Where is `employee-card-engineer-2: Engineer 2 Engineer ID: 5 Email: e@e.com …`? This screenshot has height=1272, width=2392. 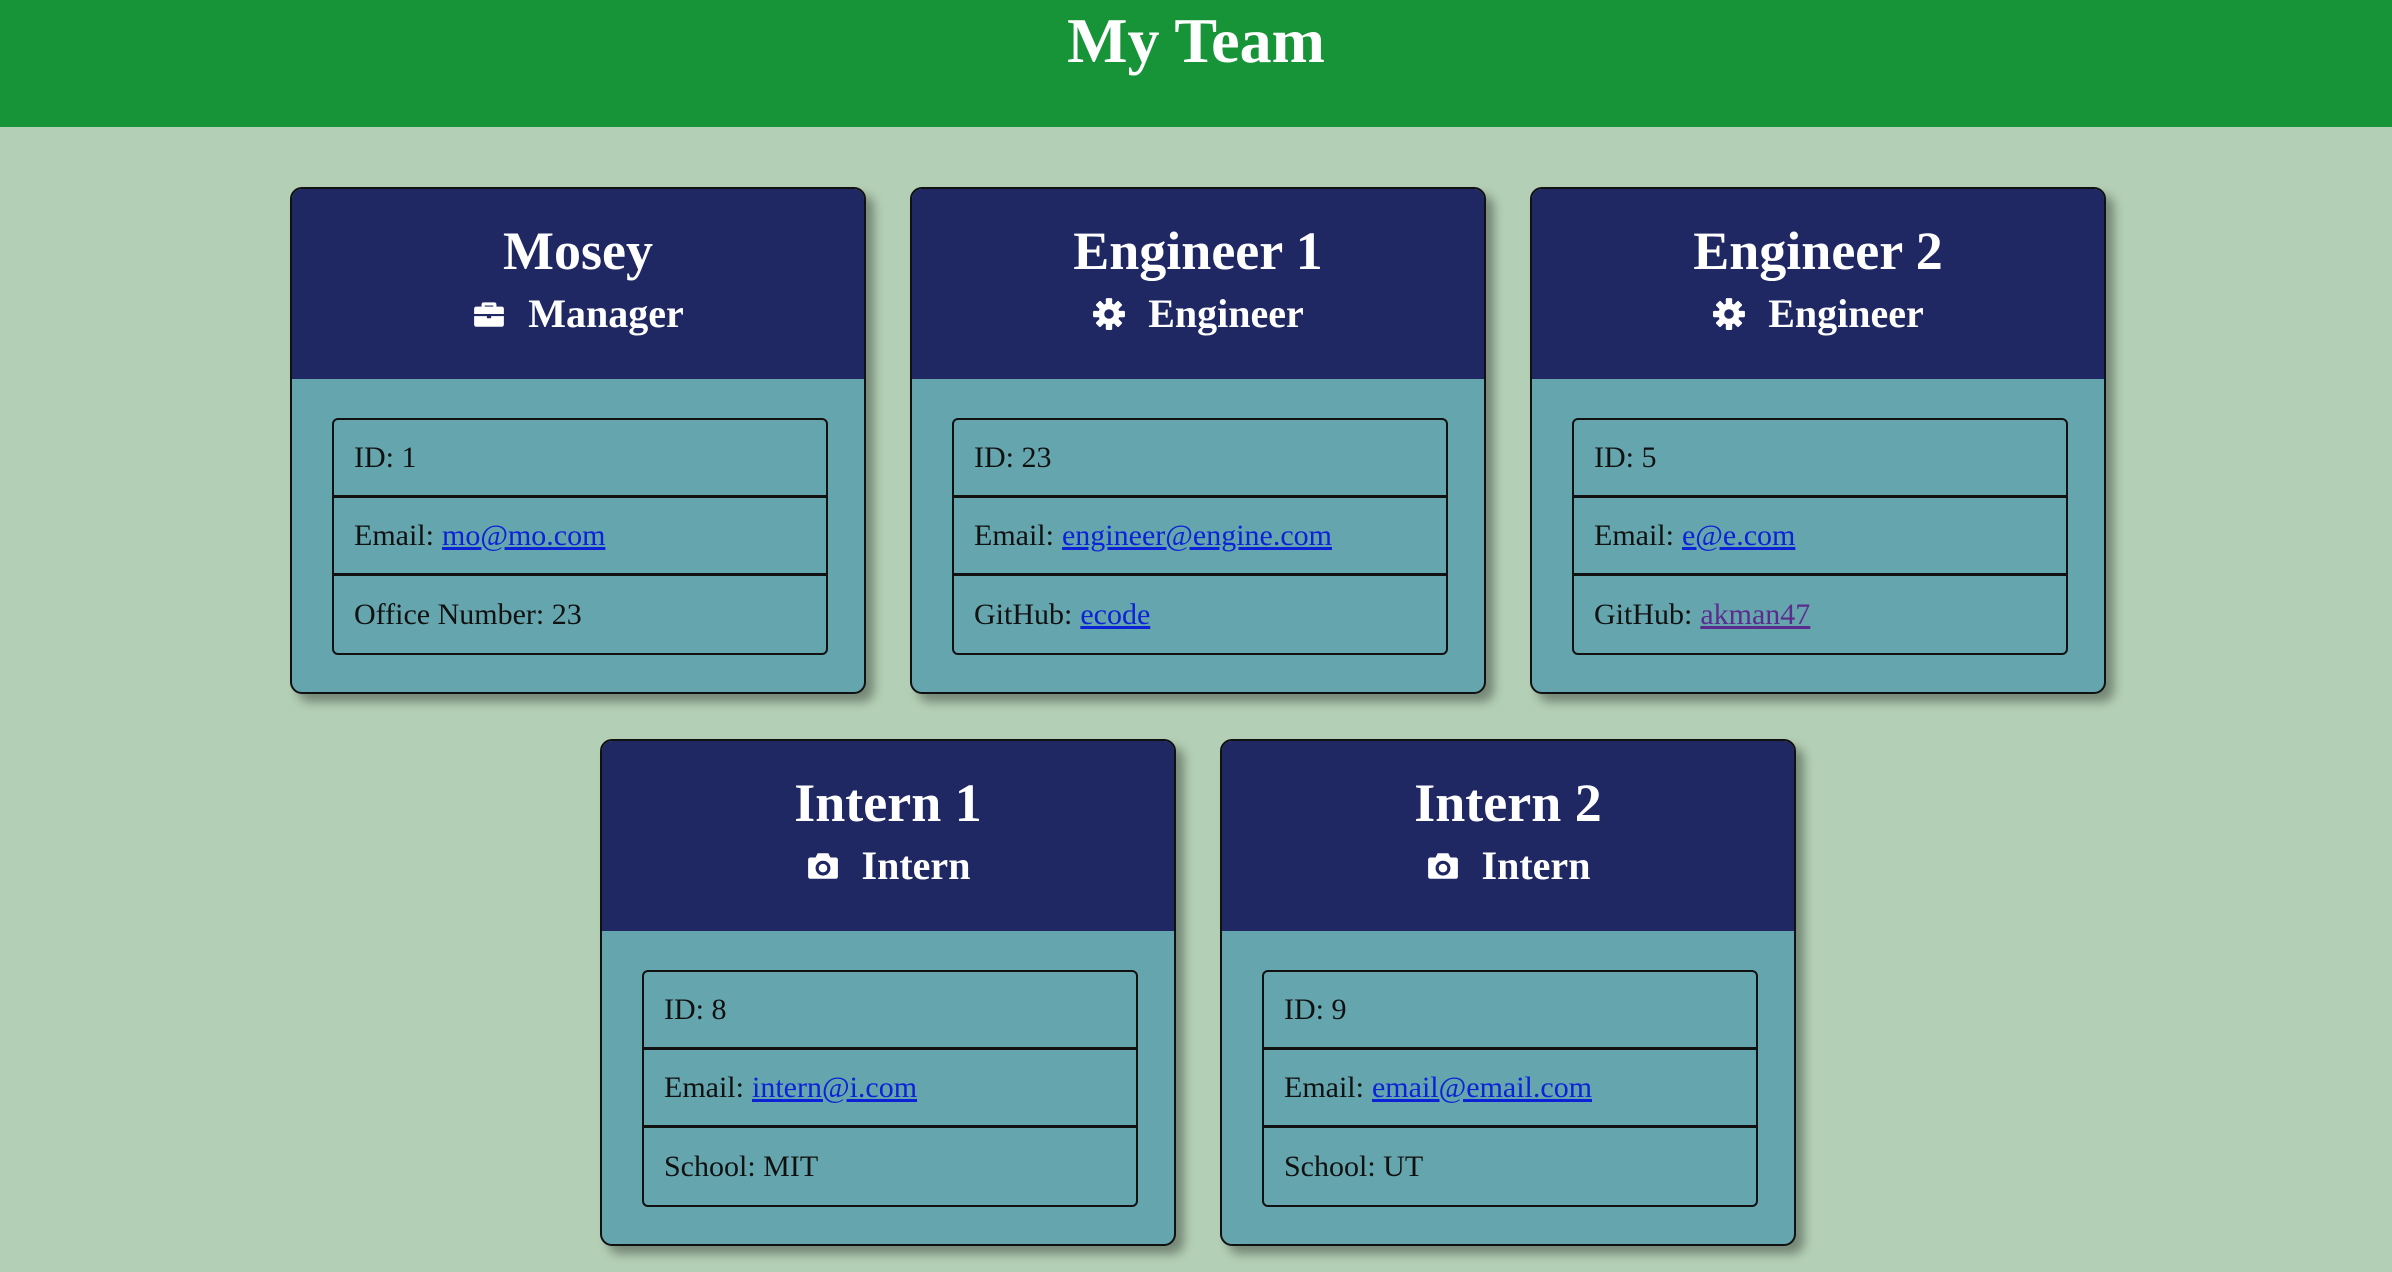
employee-card-engineer-2: Engineer 2 Engineer ID: 5 Email: e@e.com … is located at coordinates (1818, 440).